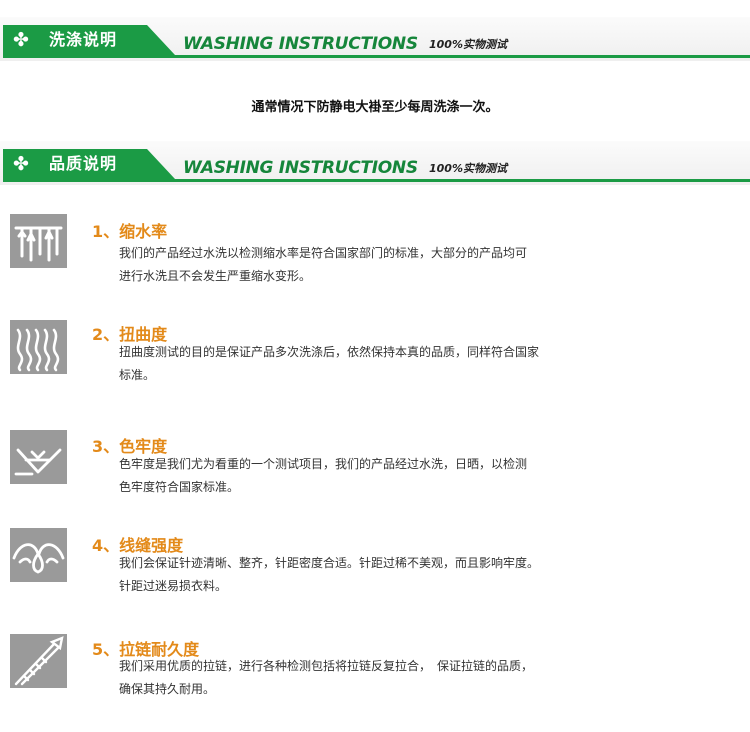  Describe the element at coordinates (137, 375) in the screenshot. I see `desc-line: 标准。` at that location.